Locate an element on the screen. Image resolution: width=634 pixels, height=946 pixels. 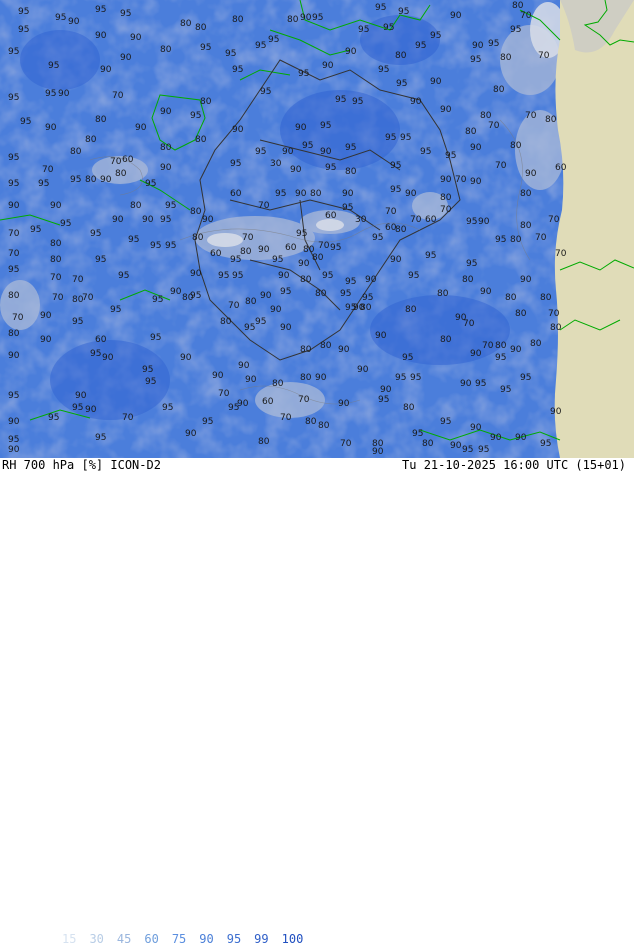
legend-item: 45 is located at coordinates (124, 939).